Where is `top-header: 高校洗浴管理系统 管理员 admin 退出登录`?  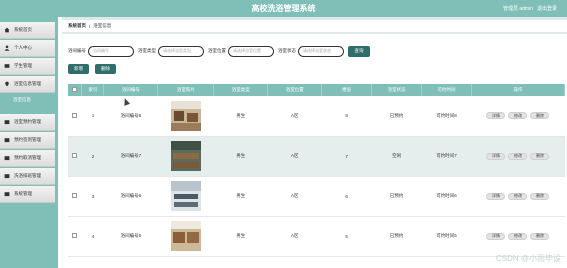
top-header: 高校洗浴管理系统 管理员 admin 退出登录 is located at coordinates (283, 8).